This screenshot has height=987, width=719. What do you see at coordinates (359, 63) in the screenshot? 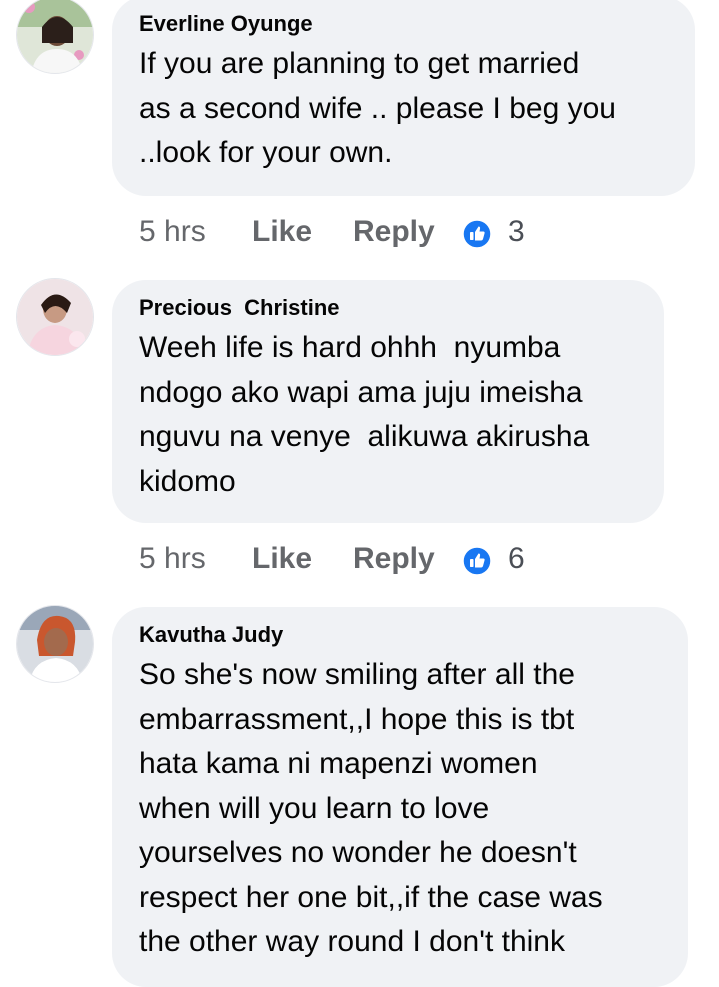
I see `comment-line: If you are planning to get married` at bounding box center [359, 63].